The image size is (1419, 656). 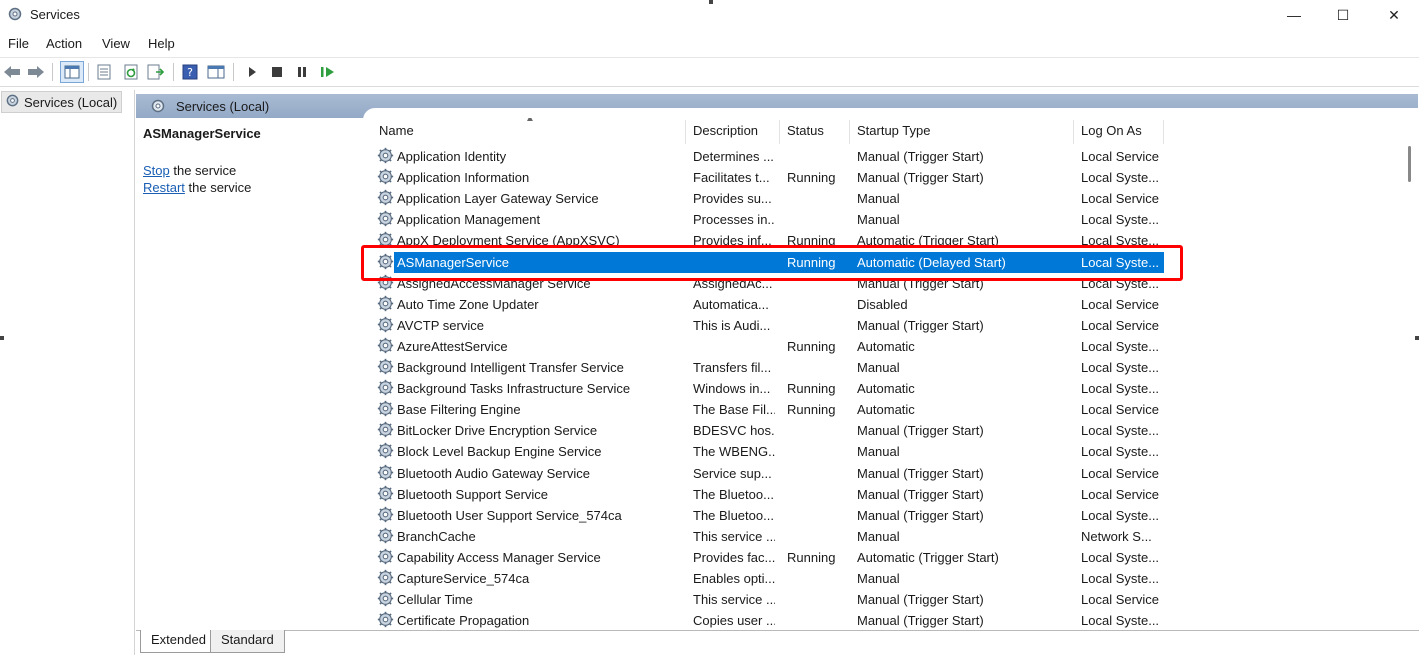 What do you see at coordinates (499, 557) in the screenshot?
I see `cell-name: Capability Access Manager Service` at bounding box center [499, 557].